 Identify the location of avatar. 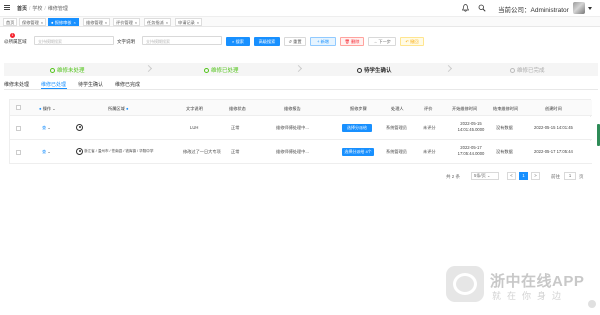
(579, 8).